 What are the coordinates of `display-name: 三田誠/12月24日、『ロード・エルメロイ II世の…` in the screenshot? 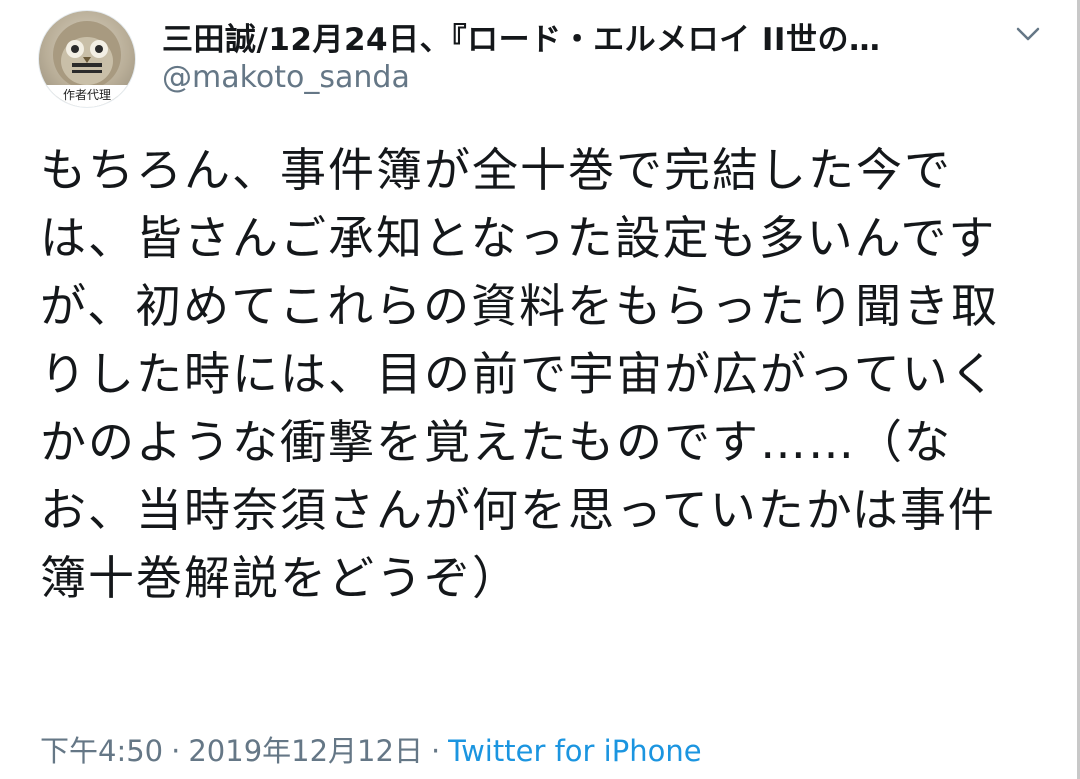 It's located at (521, 36).